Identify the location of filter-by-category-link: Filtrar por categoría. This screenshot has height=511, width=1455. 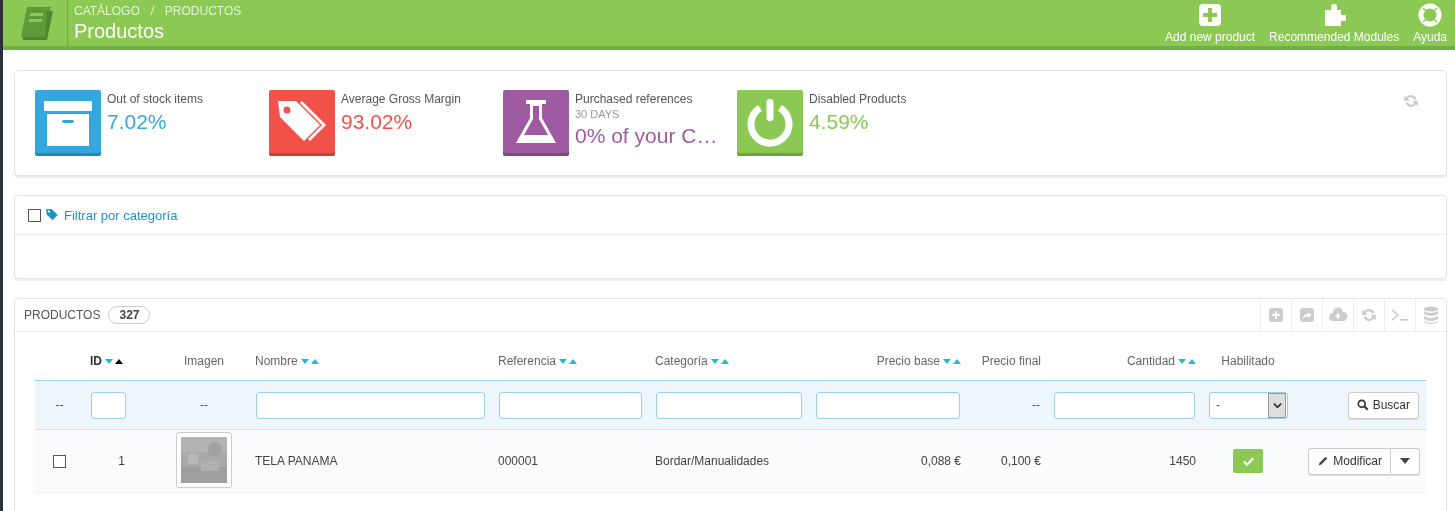
(121, 215).